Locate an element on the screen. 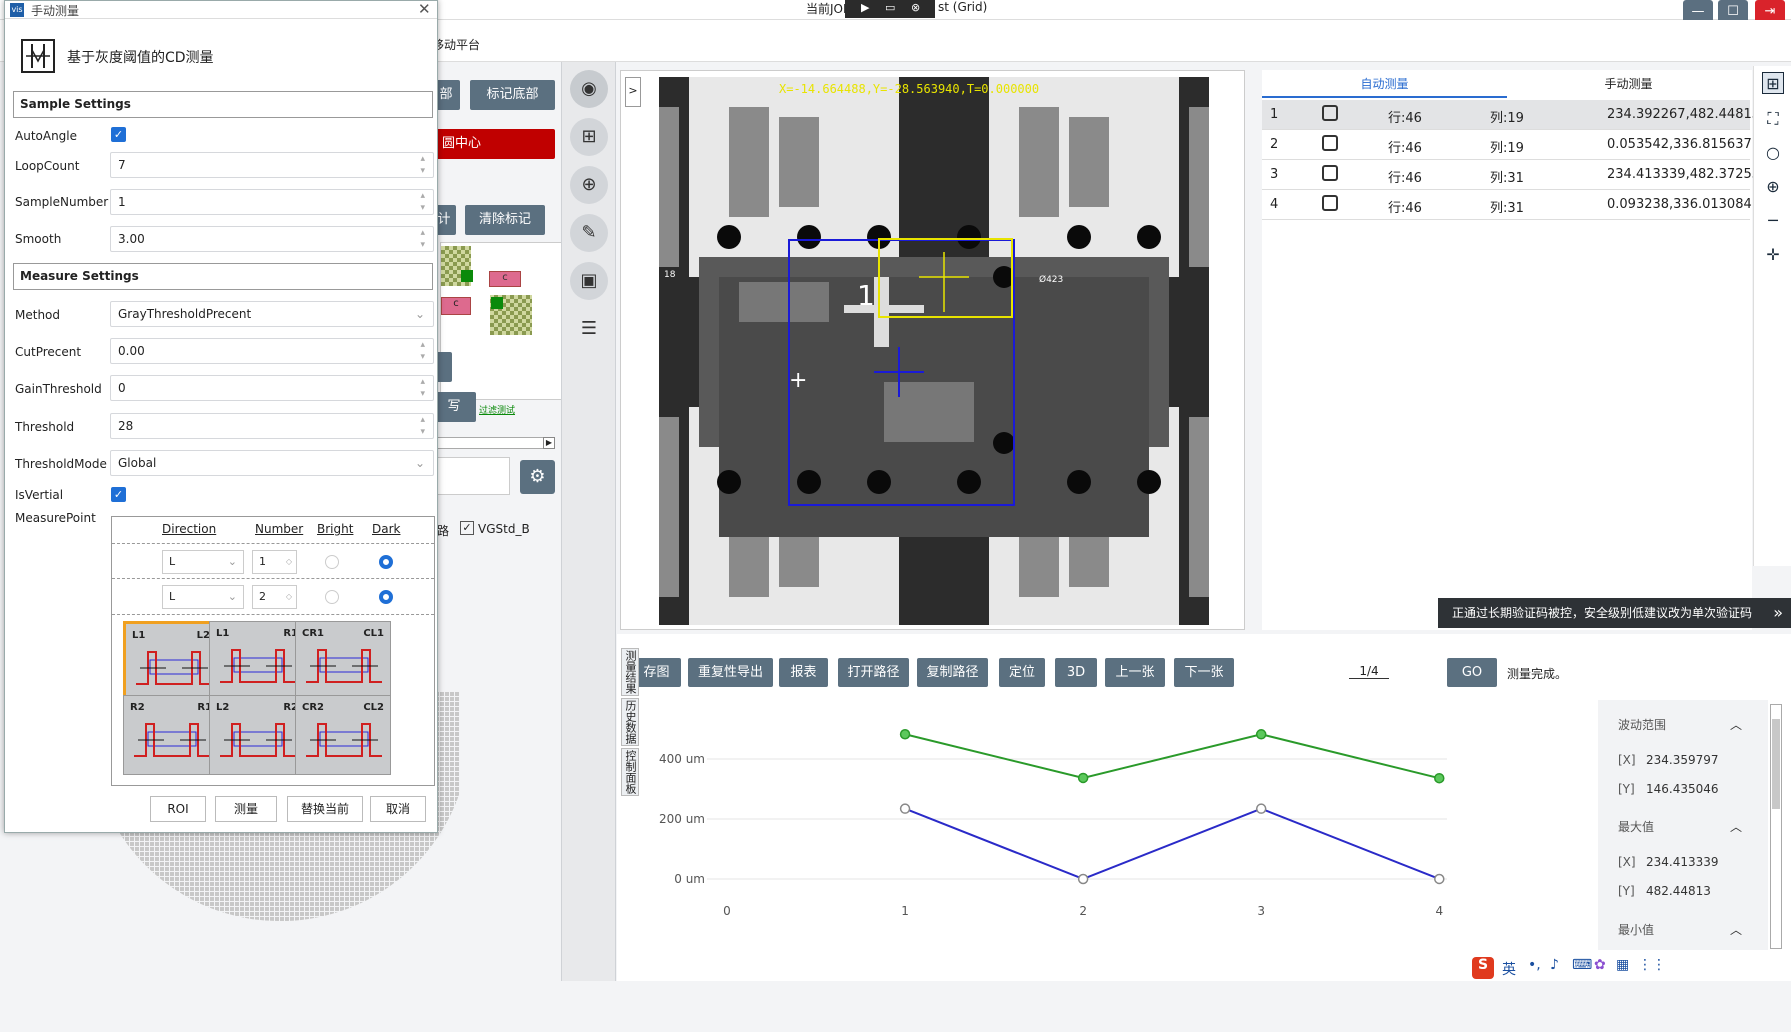 The height and width of the screenshot is (1032, 1791). toolbar-button-8: 下一张 is located at coordinates (1204, 672).